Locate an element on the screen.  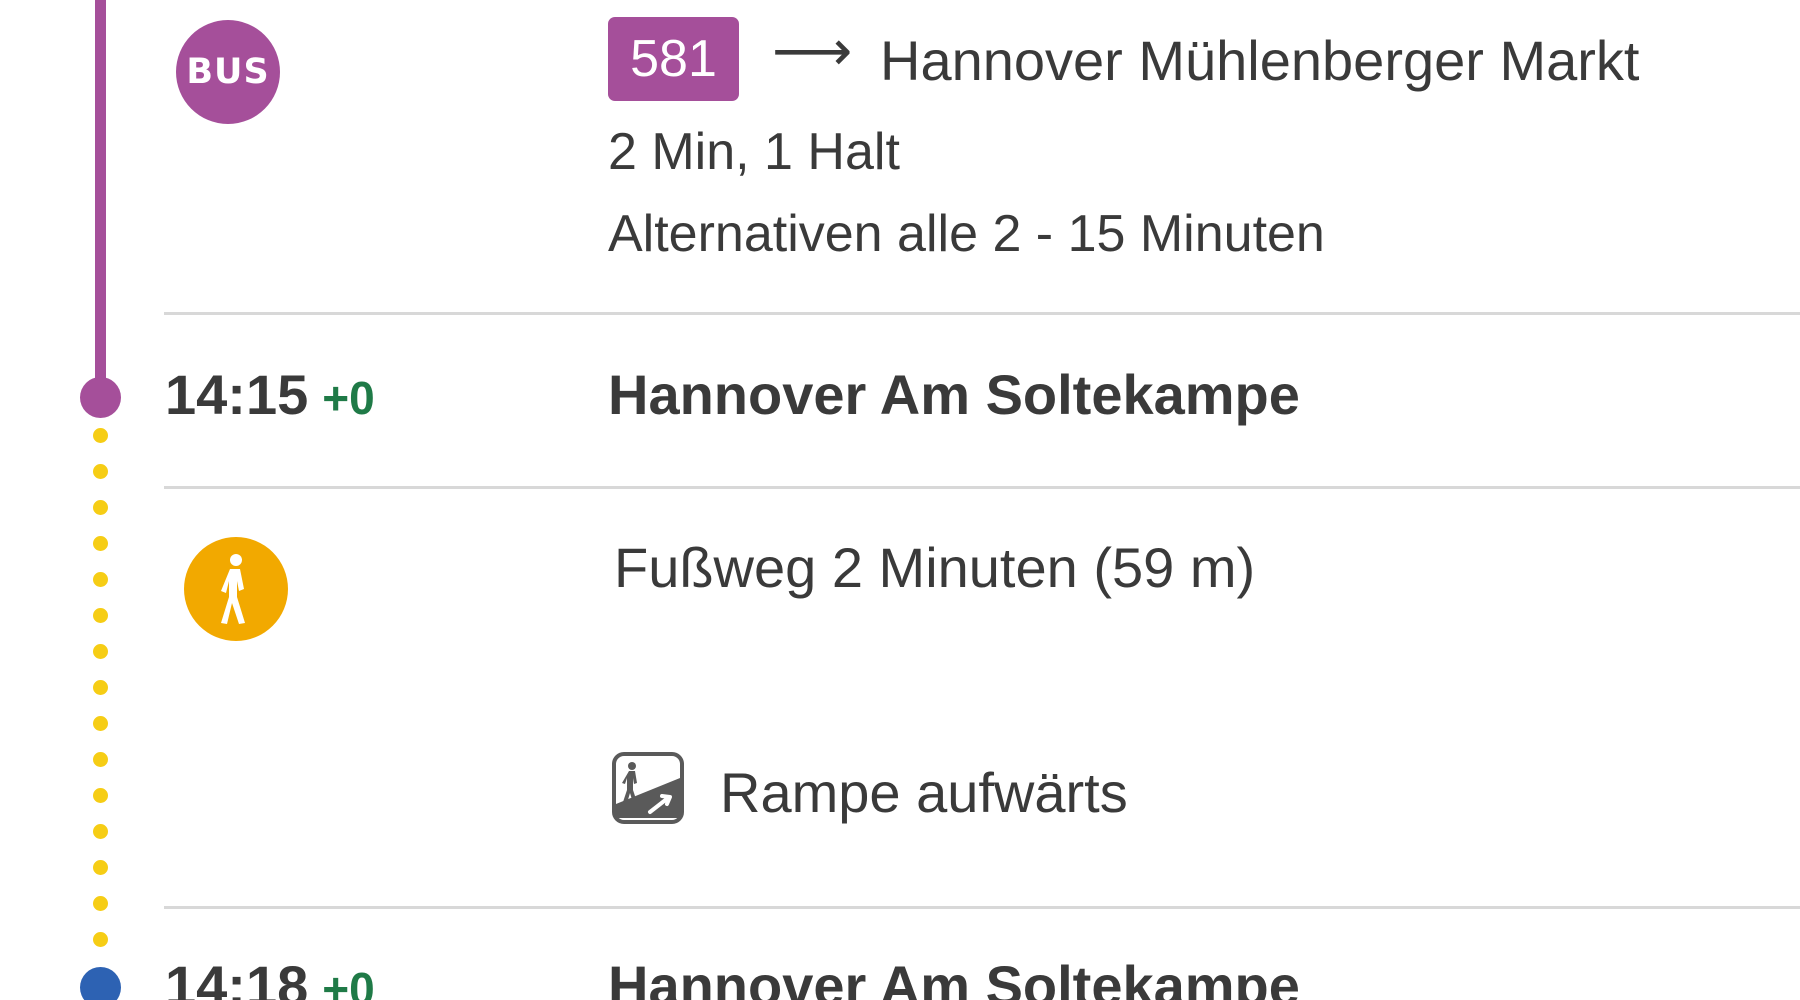
bus-icon-label: BUS is located at coordinates (228, 72).